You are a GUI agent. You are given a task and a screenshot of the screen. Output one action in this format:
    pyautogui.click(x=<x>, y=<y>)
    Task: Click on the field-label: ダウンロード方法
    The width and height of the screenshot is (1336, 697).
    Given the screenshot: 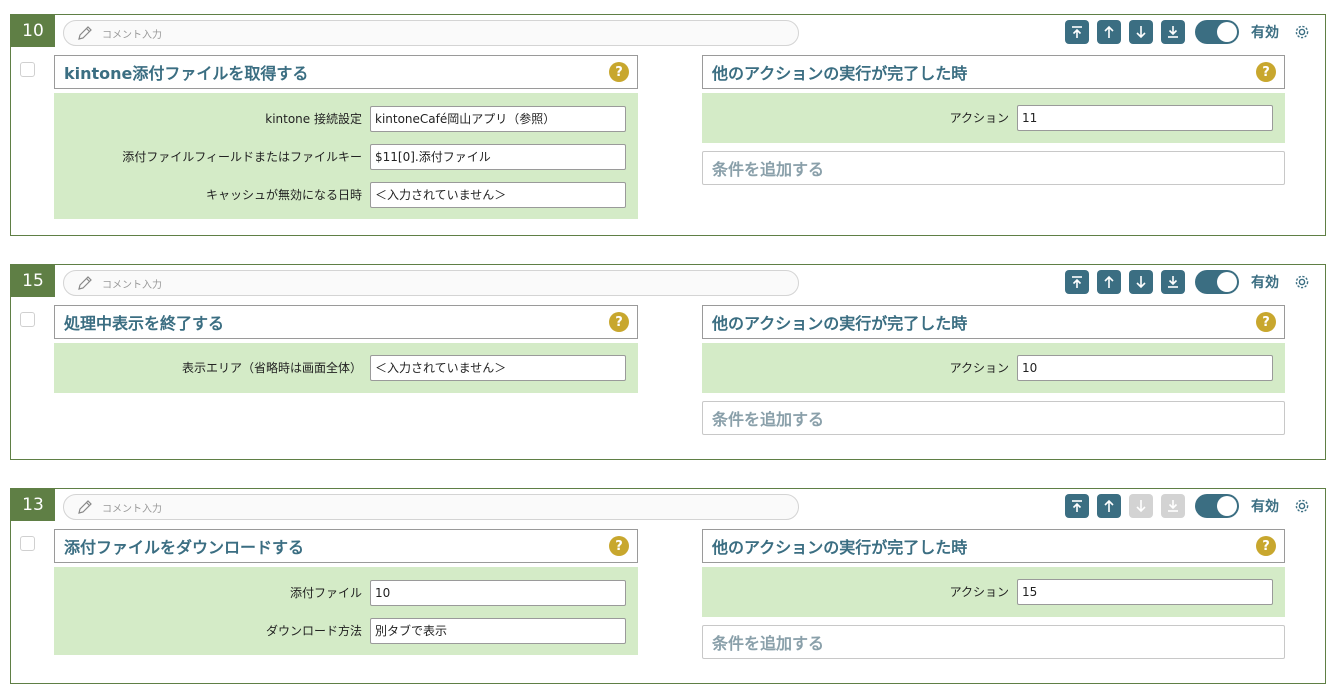 What is the action you would take?
    pyautogui.click(x=313, y=631)
    